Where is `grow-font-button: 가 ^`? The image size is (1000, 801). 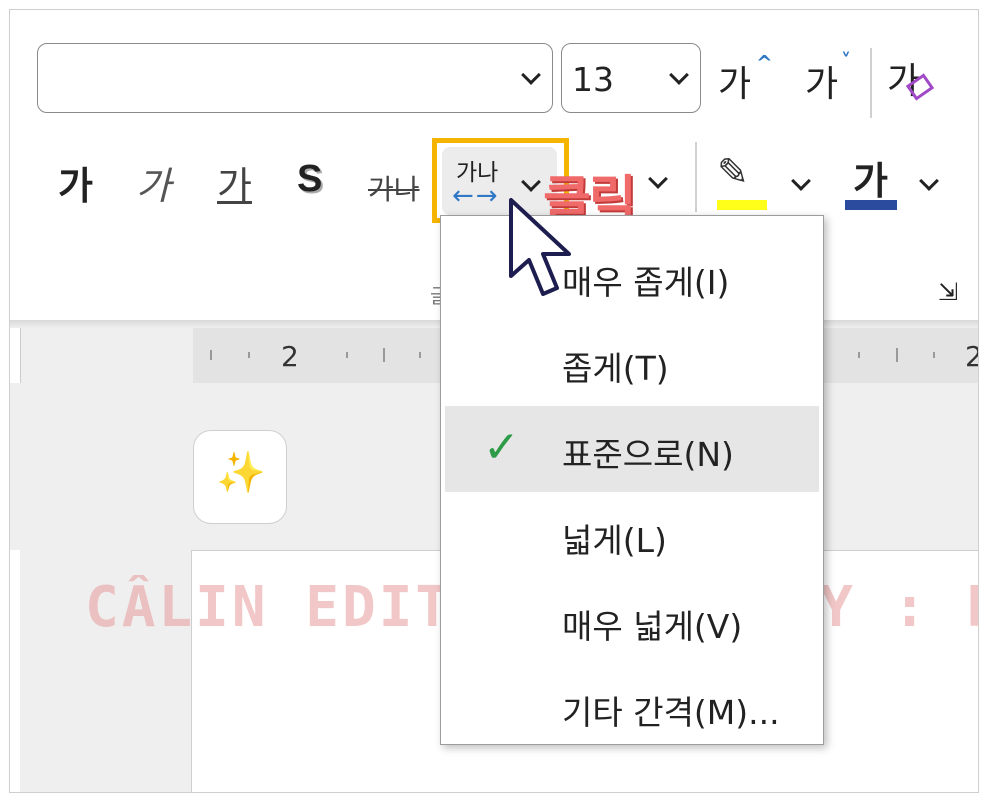 grow-font-button: 가 ^ is located at coordinates (745, 79).